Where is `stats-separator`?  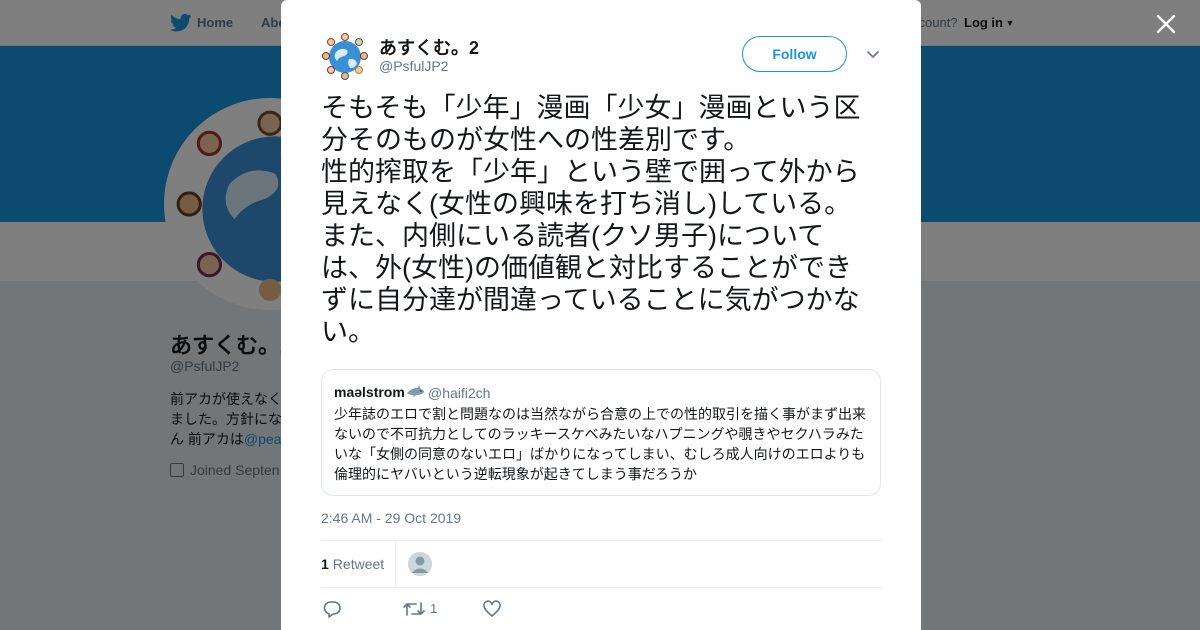 stats-separator is located at coordinates (395, 564).